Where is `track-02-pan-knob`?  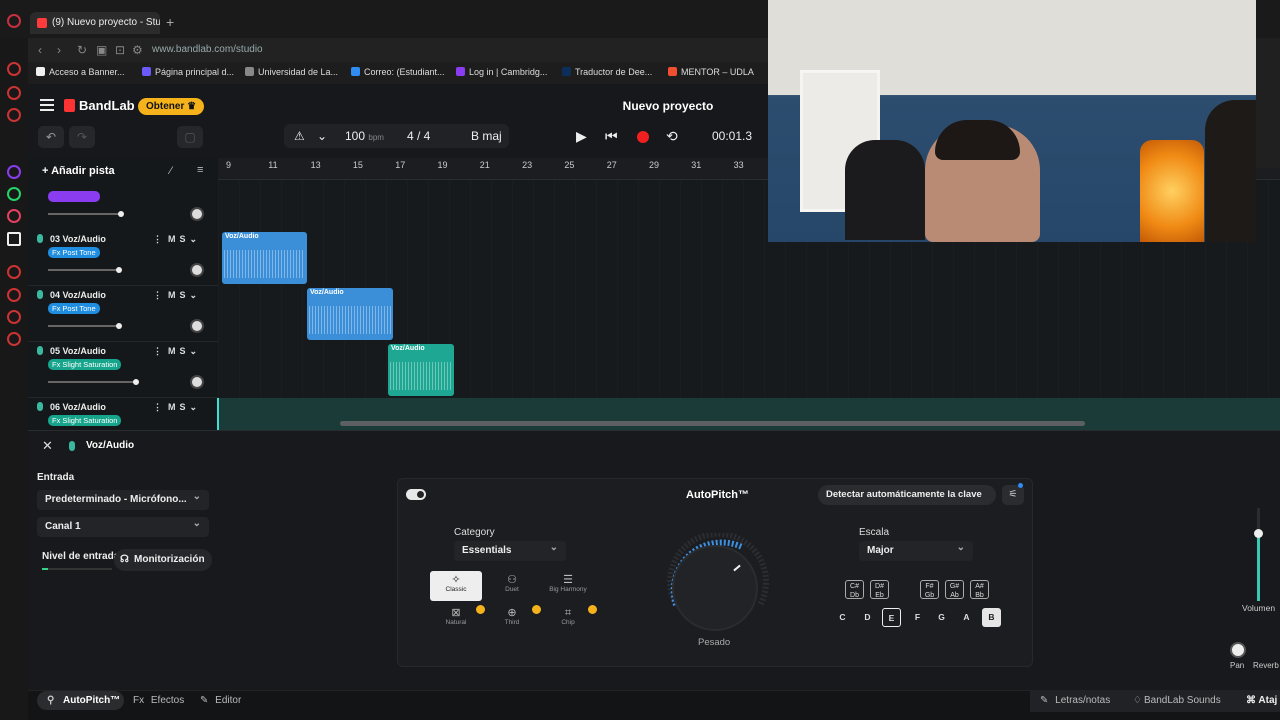 track-02-pan-knob is located at coordinates (197, 214).